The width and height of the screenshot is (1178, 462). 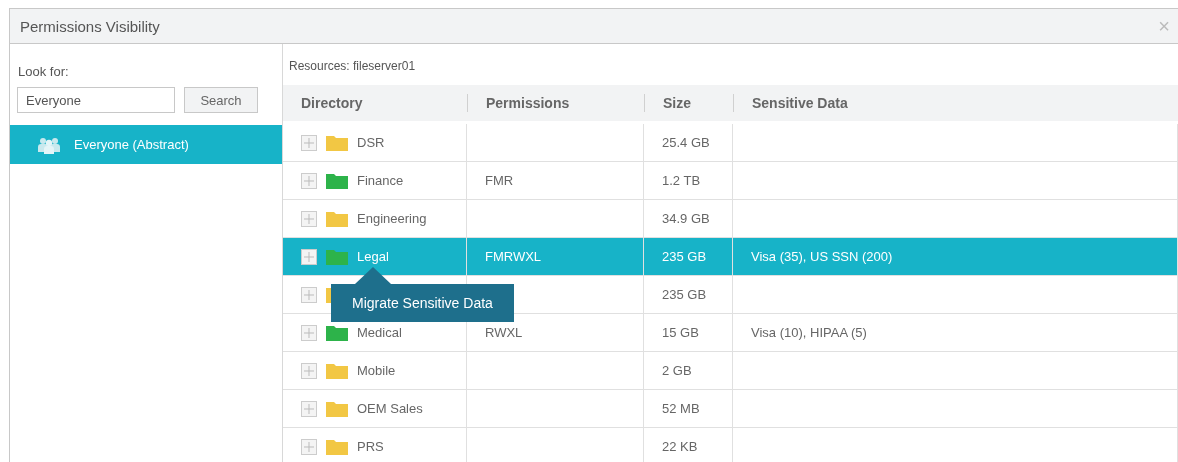 What do you see at coordinates (373, 275) in the screenshot?
I see `tooltip-pointer` at bounding box center [373, 275].